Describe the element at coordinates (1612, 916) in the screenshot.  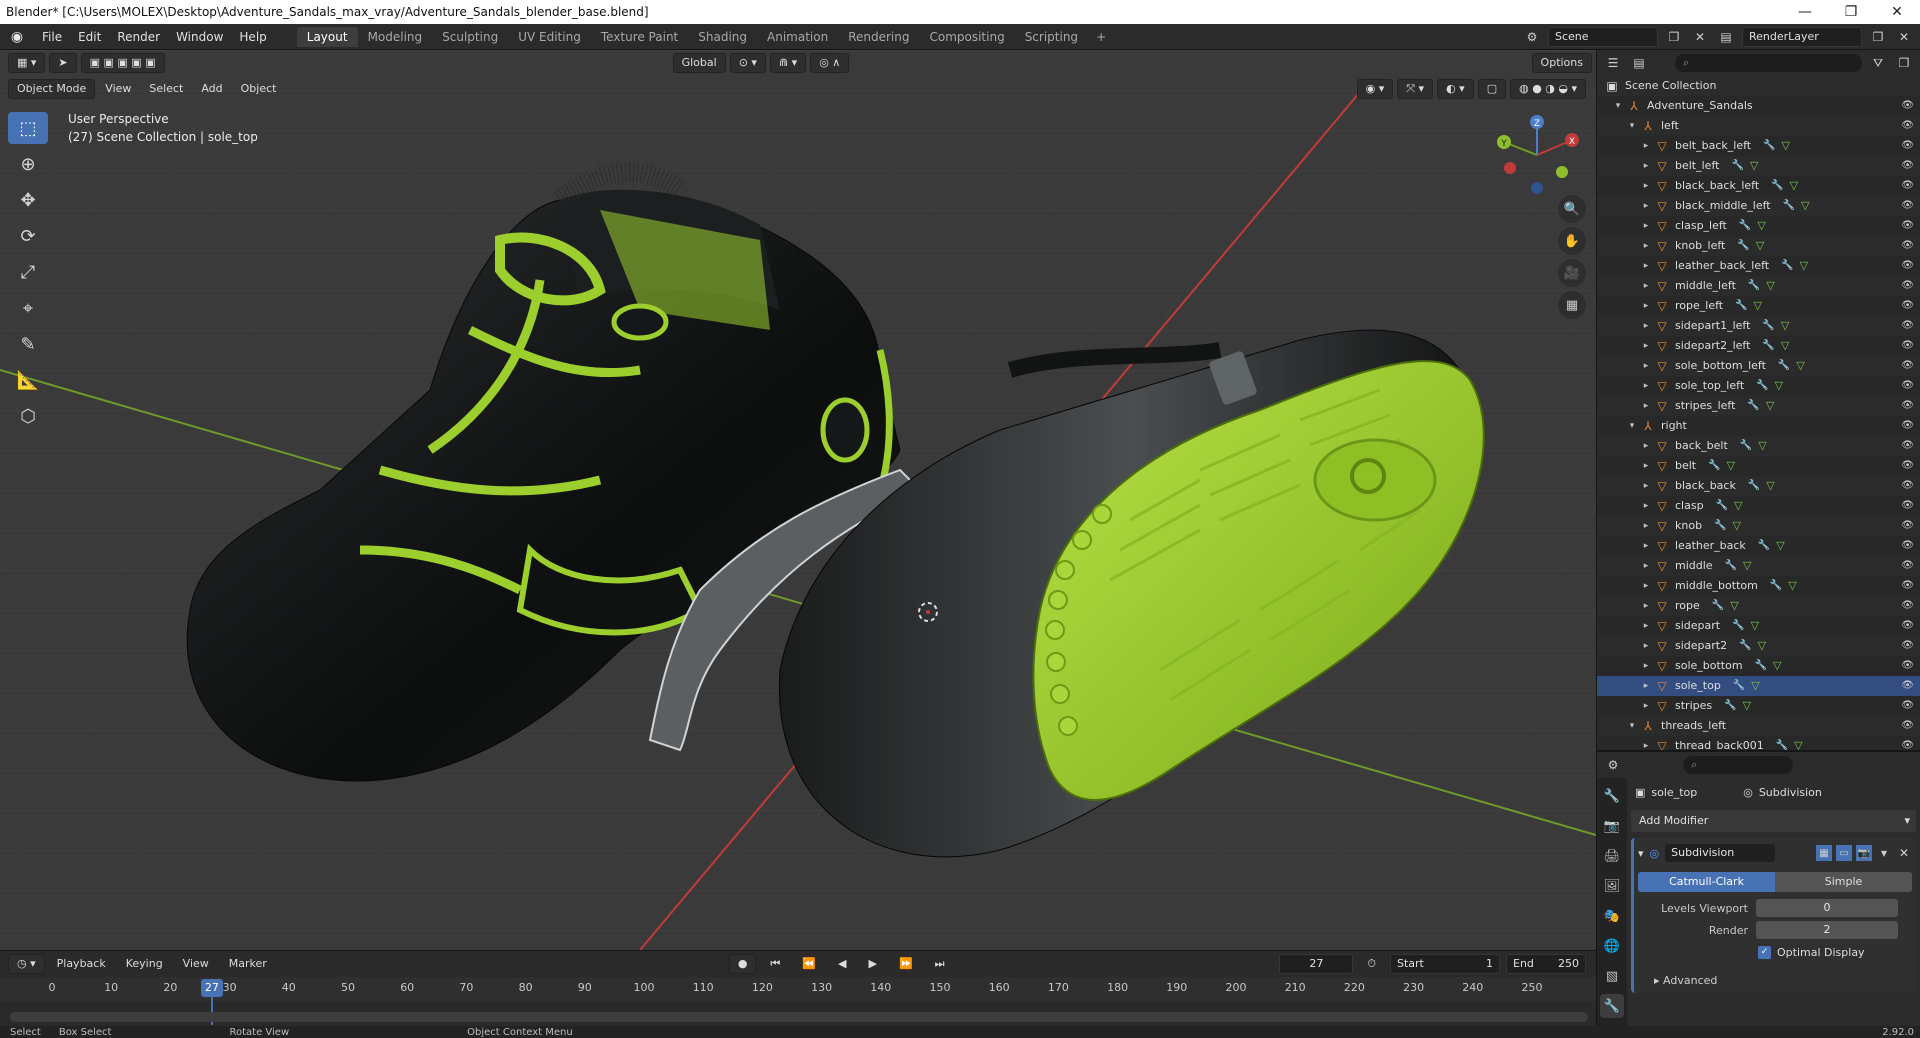
I see `scene-tab-icon: 🎭` at that location.